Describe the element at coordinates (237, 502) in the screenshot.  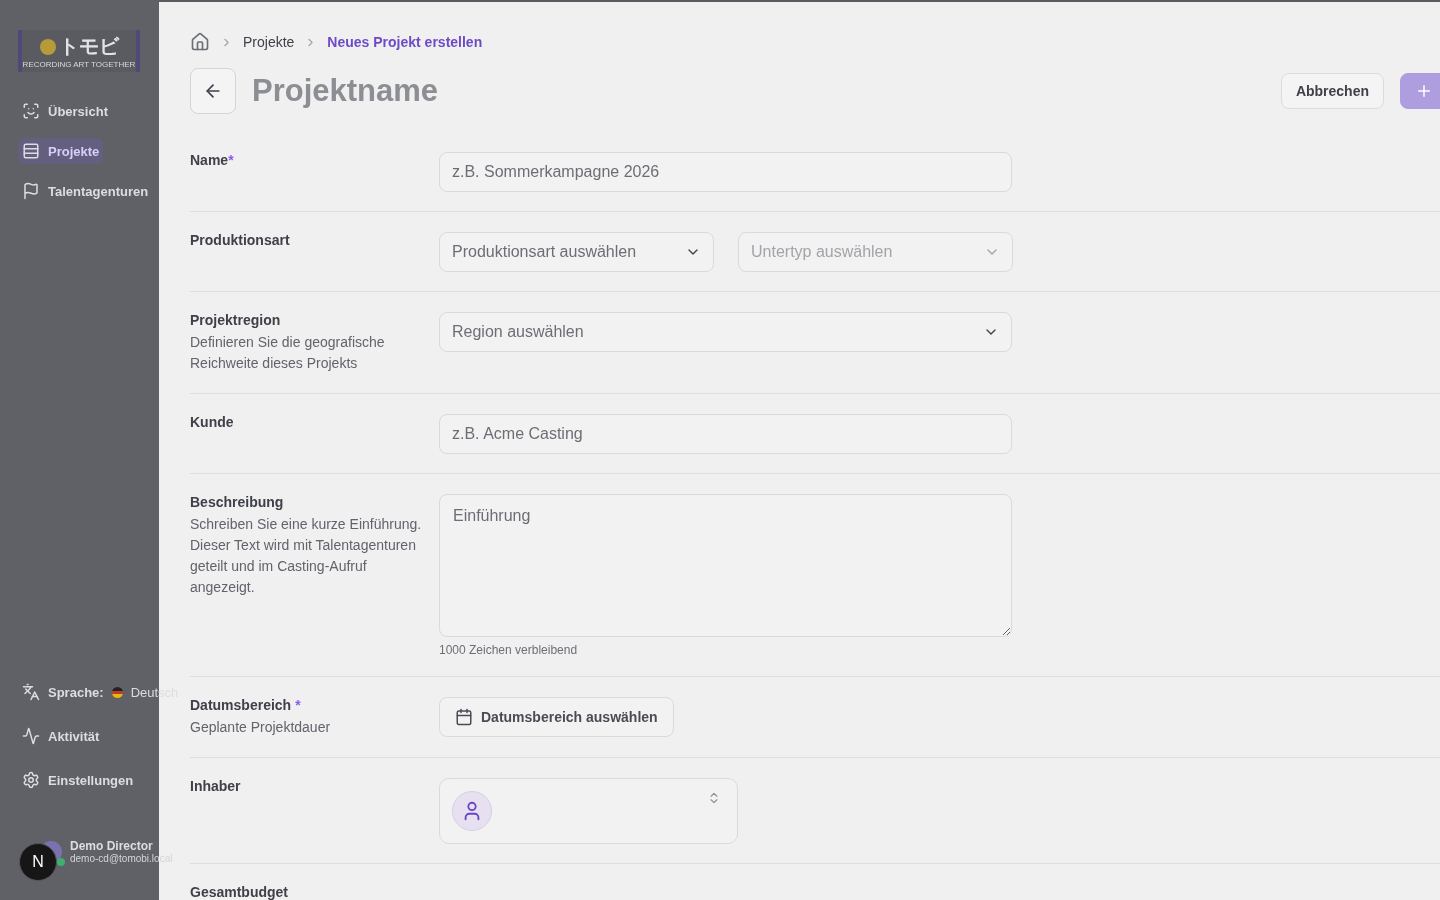
I see `field-label: Beschreibung` at that location.